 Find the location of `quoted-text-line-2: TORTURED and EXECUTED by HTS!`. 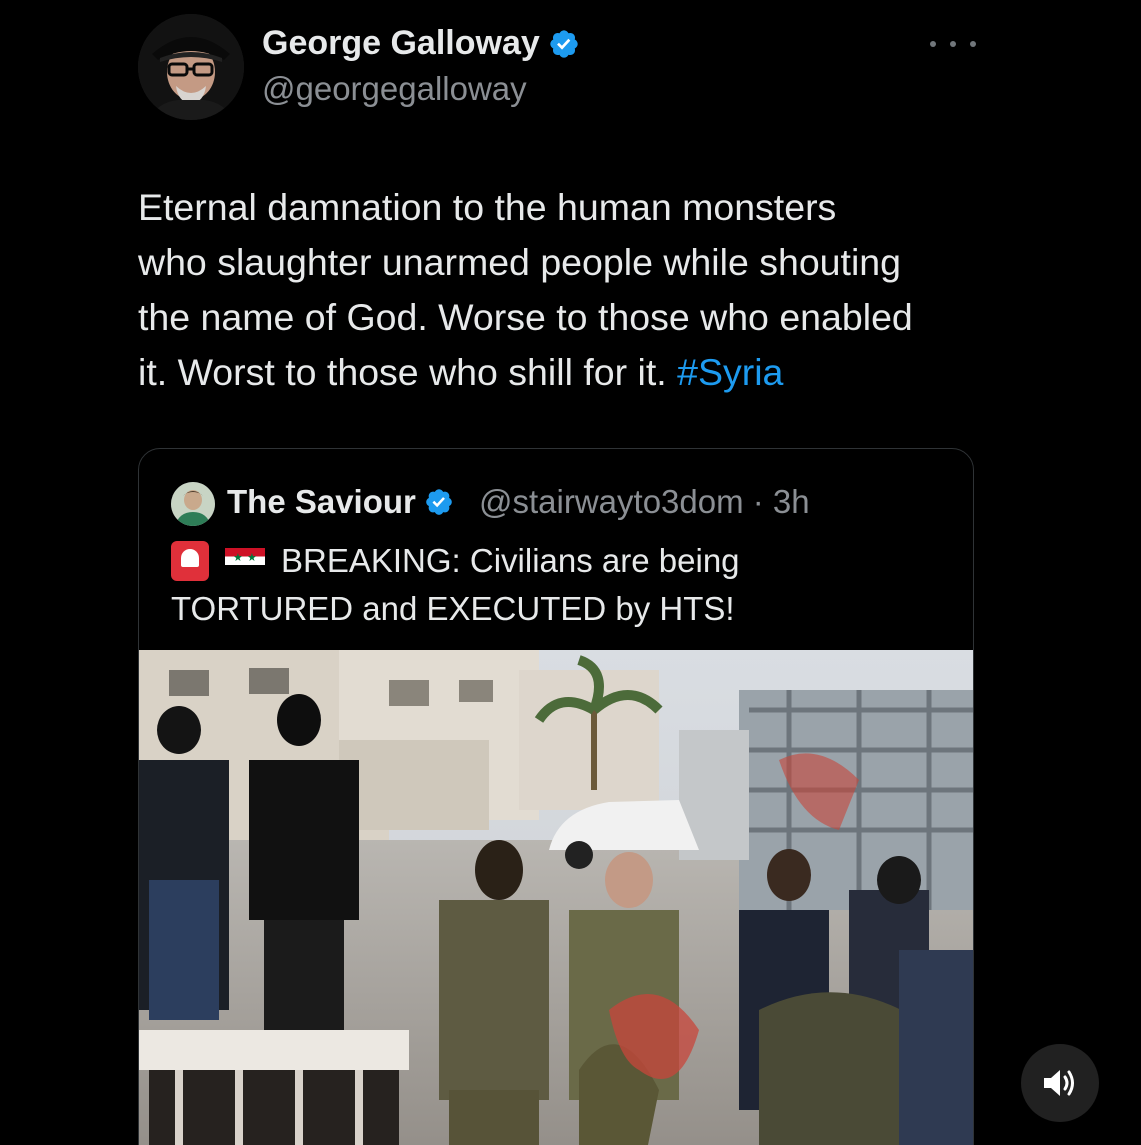

quoted-text-line-2: TORTURED and EXECUTED by HTS! is located at coordinates (561, 609).